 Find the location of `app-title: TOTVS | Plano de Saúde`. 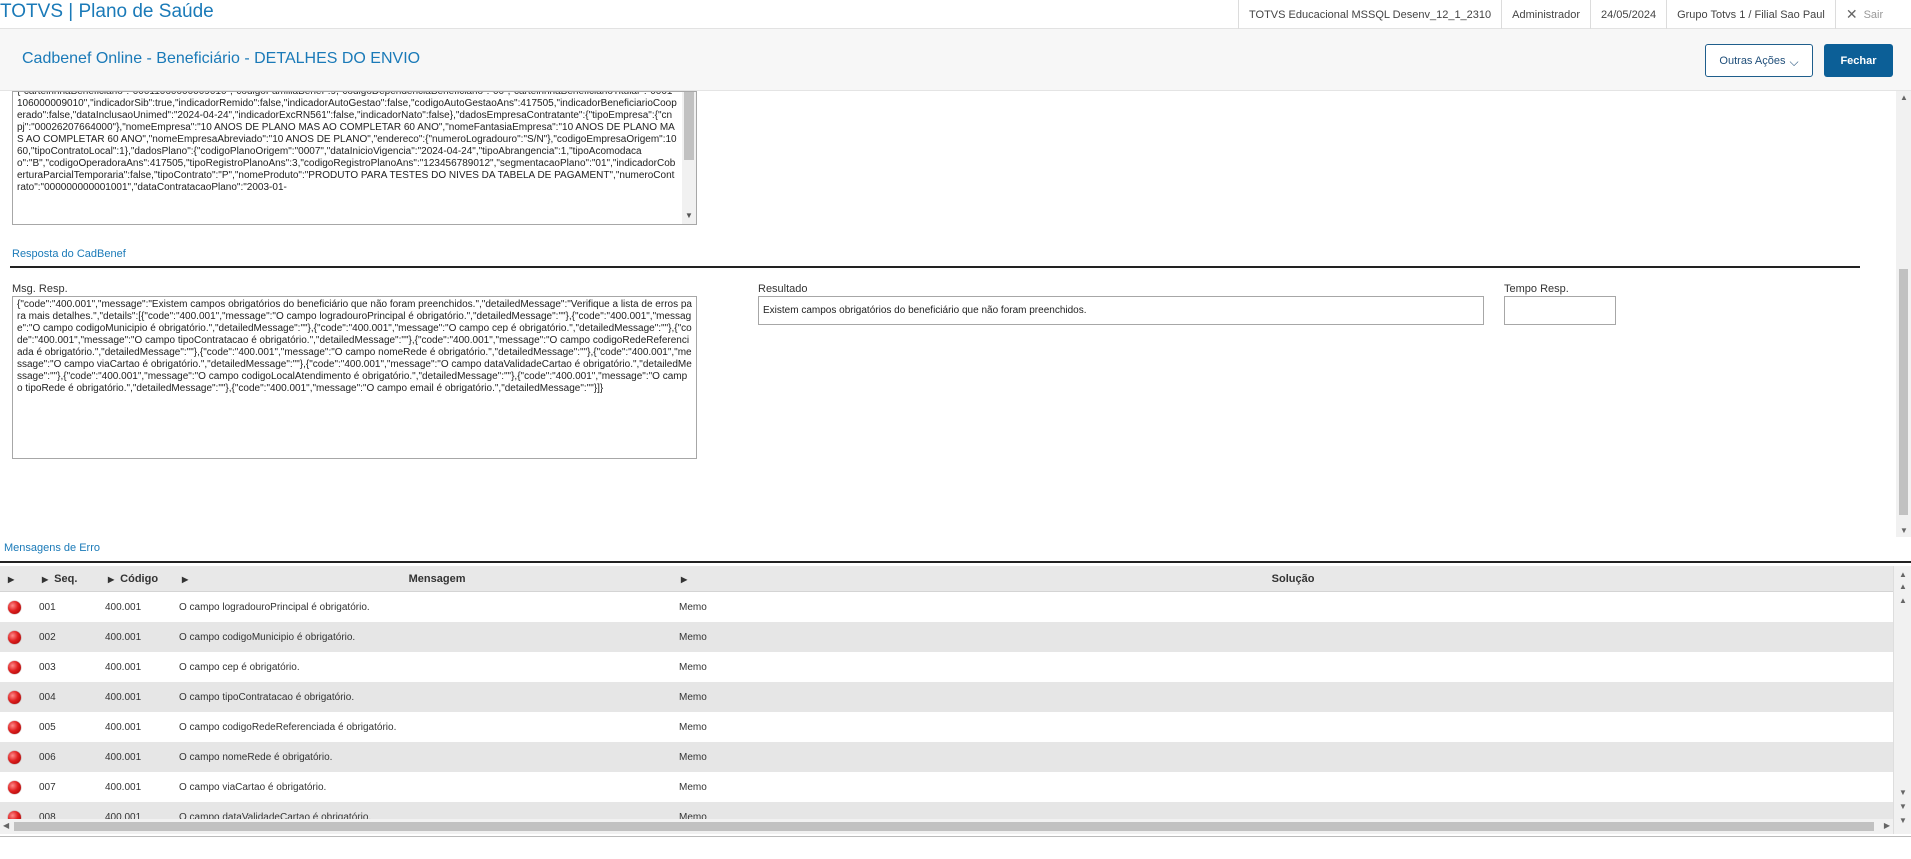

app-title: TOTVS | Plano de Saúde is located at coordinates (107, 11).